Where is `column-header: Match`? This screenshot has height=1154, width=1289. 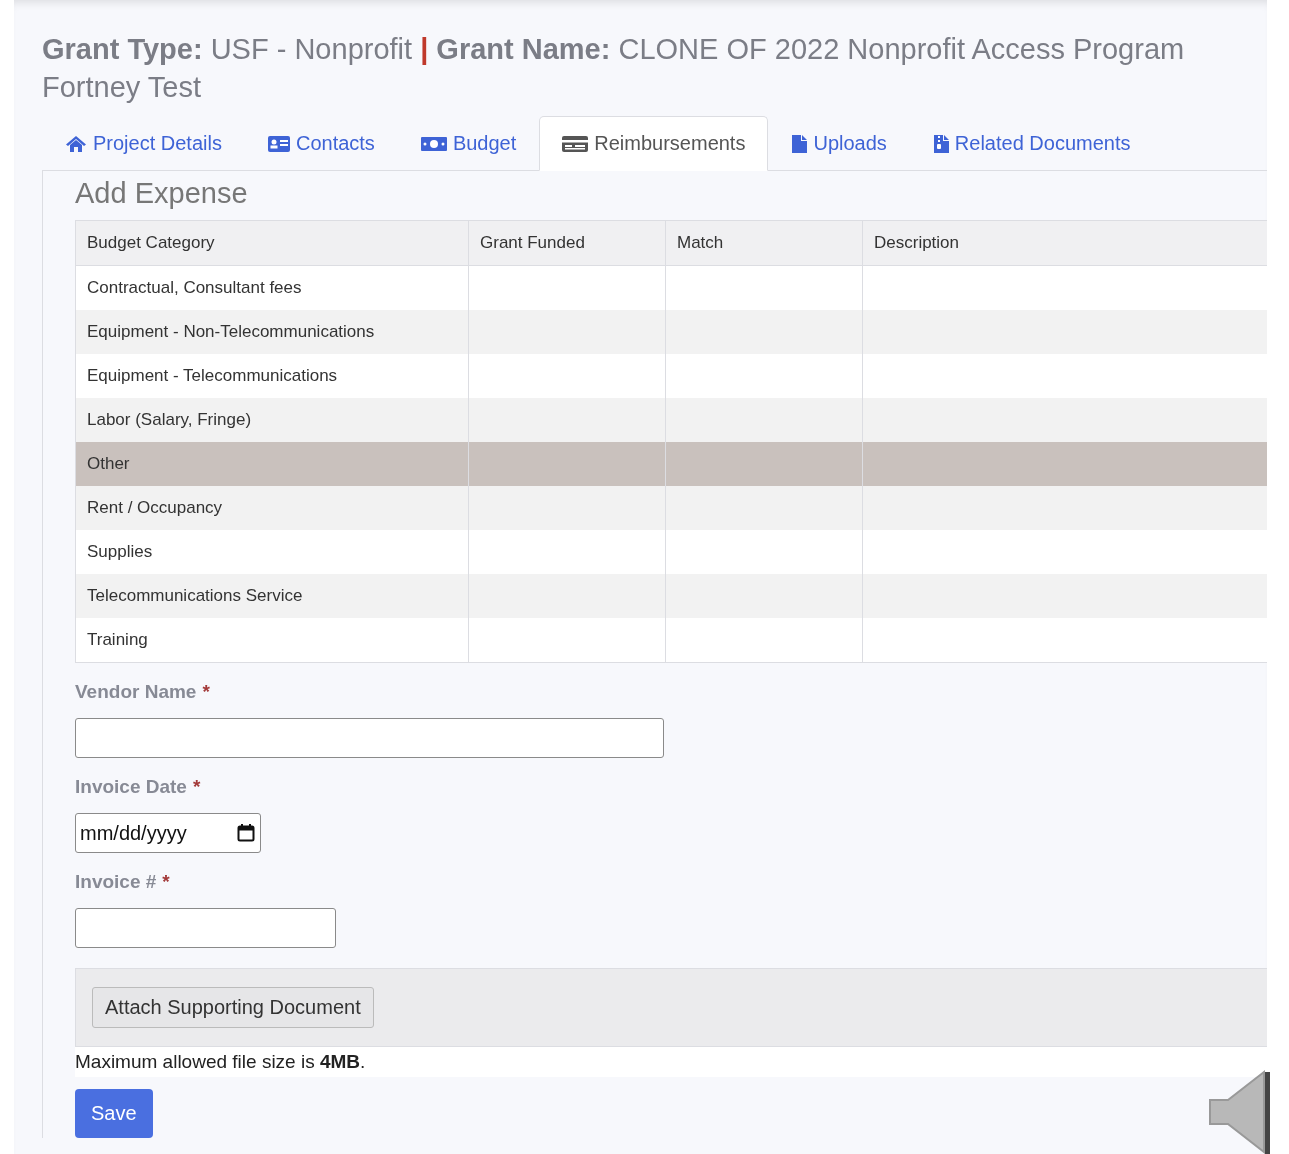
column-header: Match is located at coordinates (764, 243).